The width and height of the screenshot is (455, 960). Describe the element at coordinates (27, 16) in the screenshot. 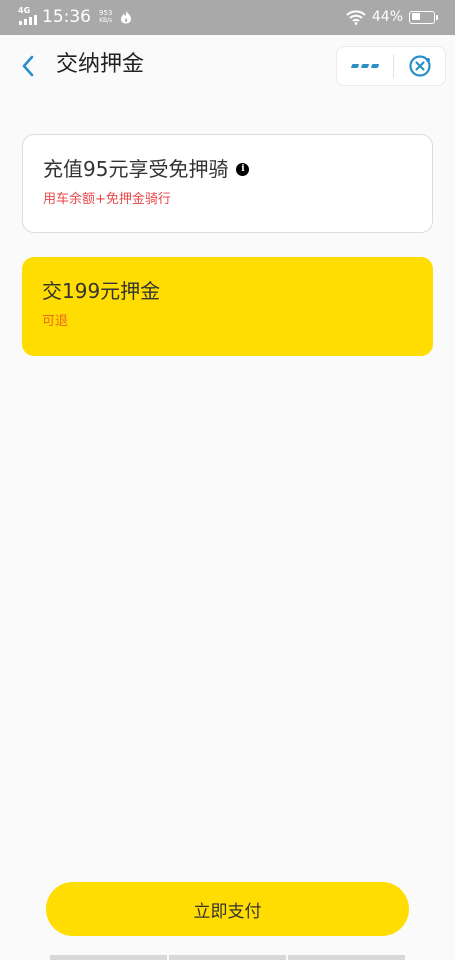

I see `cellular-signal-icon: 4G` at that location.